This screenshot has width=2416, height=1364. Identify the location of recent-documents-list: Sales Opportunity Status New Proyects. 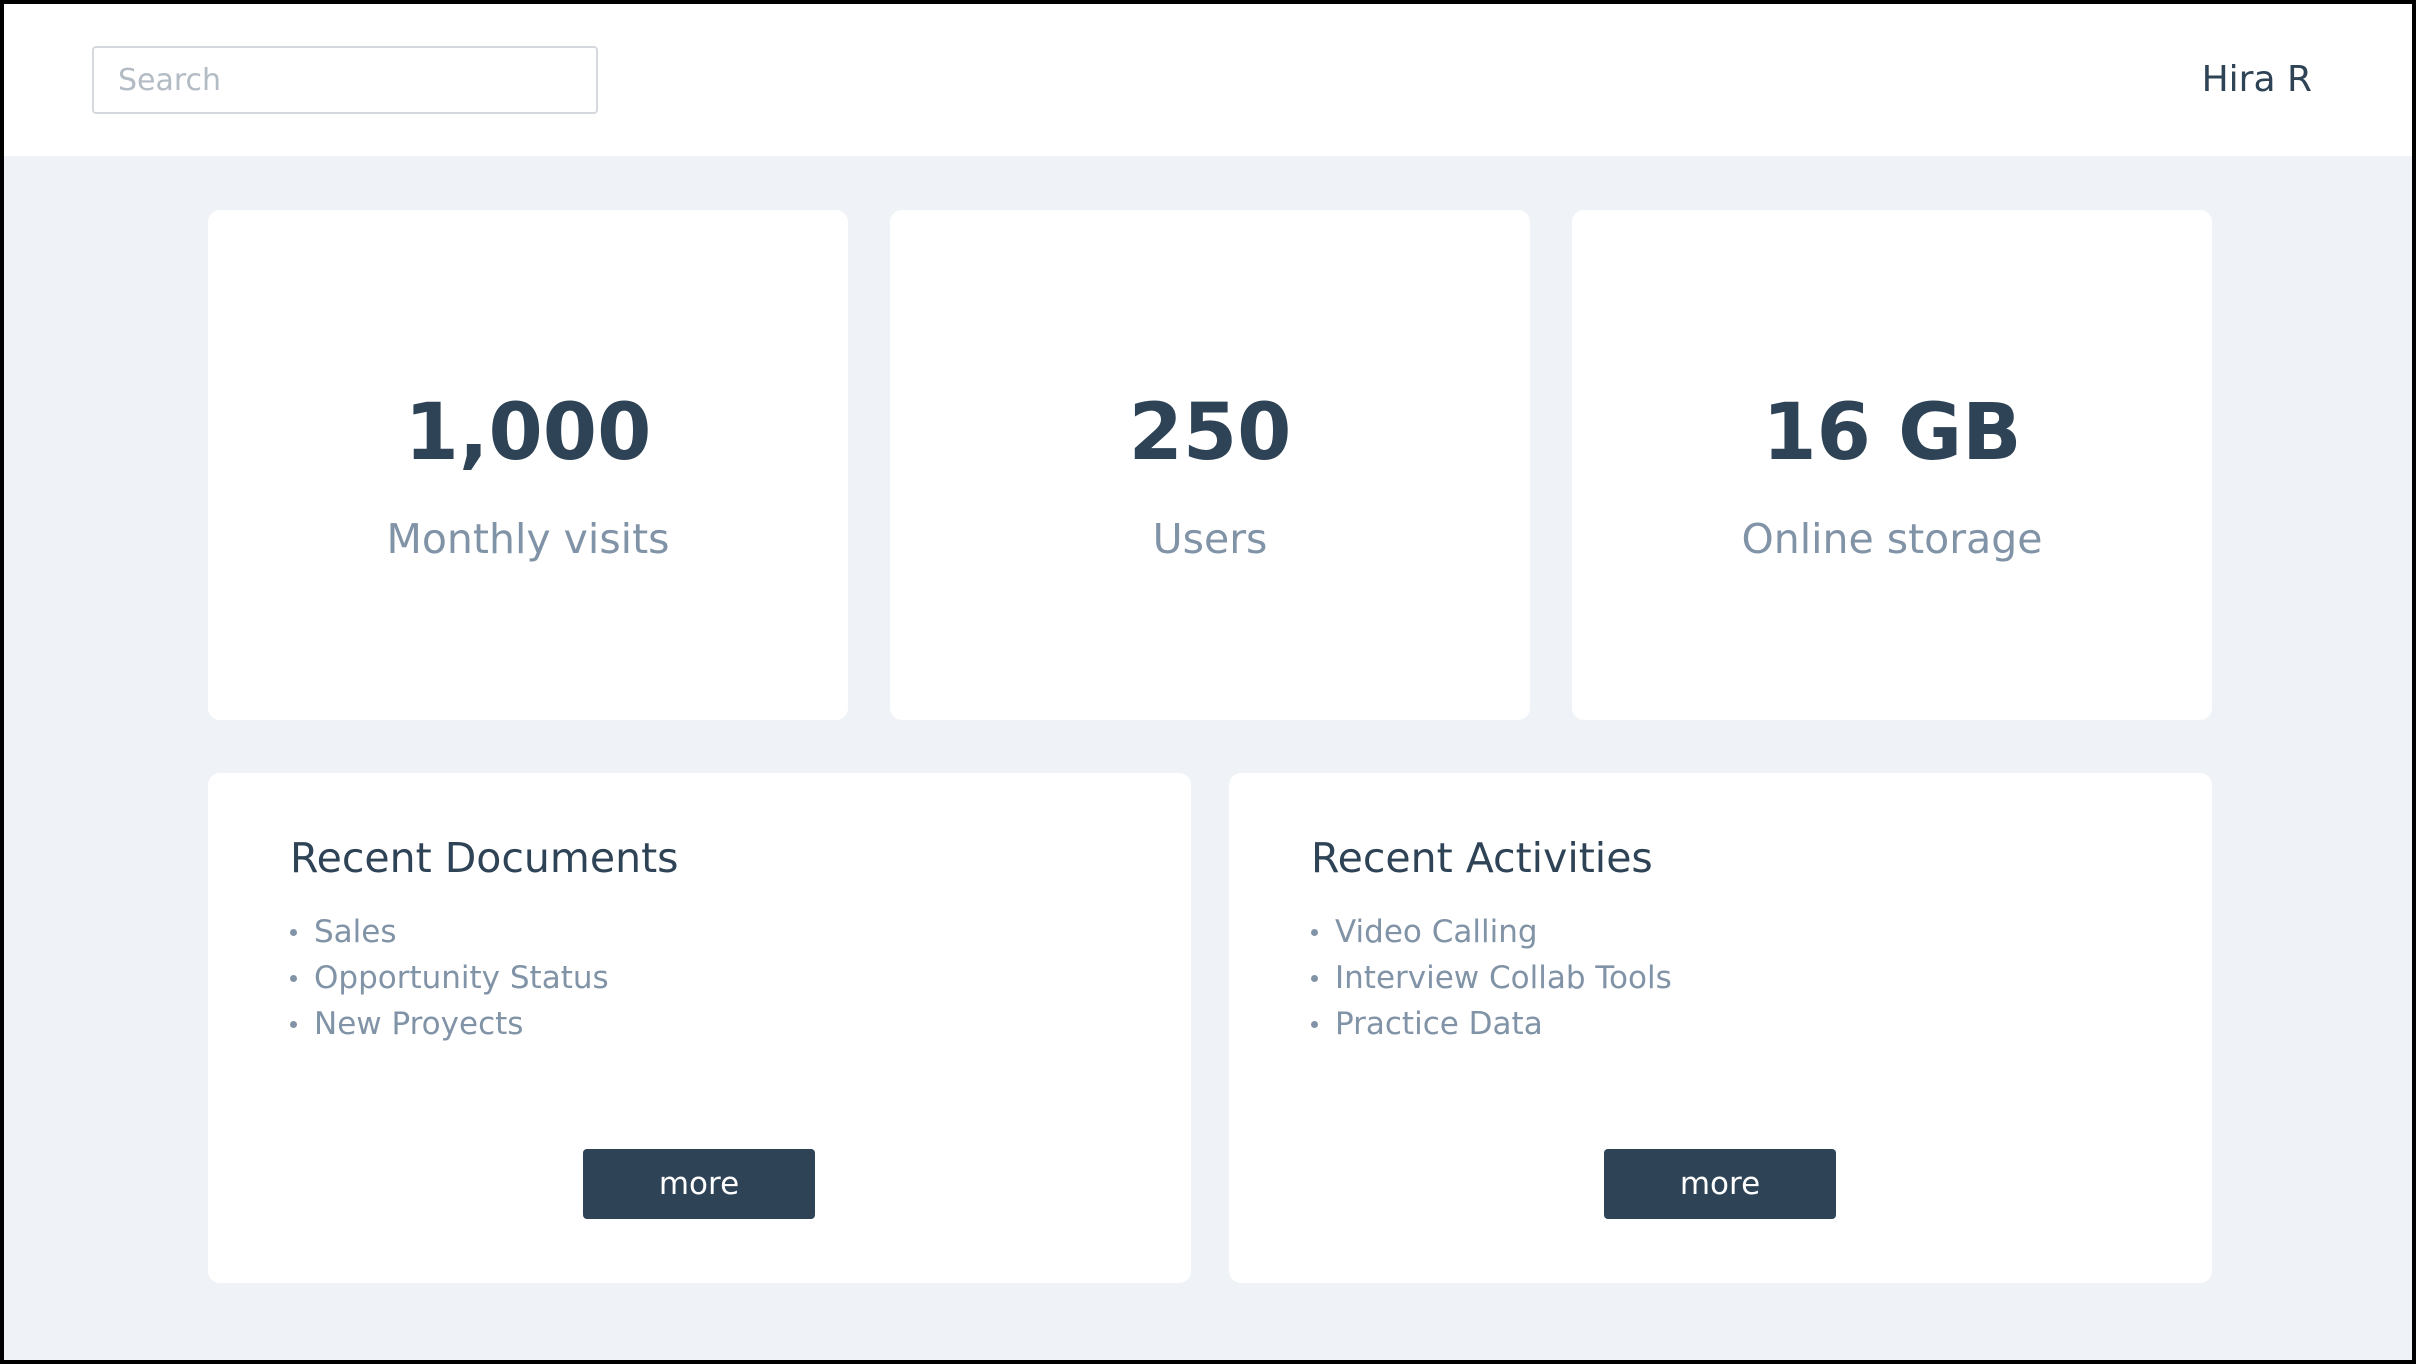
(449, 978).